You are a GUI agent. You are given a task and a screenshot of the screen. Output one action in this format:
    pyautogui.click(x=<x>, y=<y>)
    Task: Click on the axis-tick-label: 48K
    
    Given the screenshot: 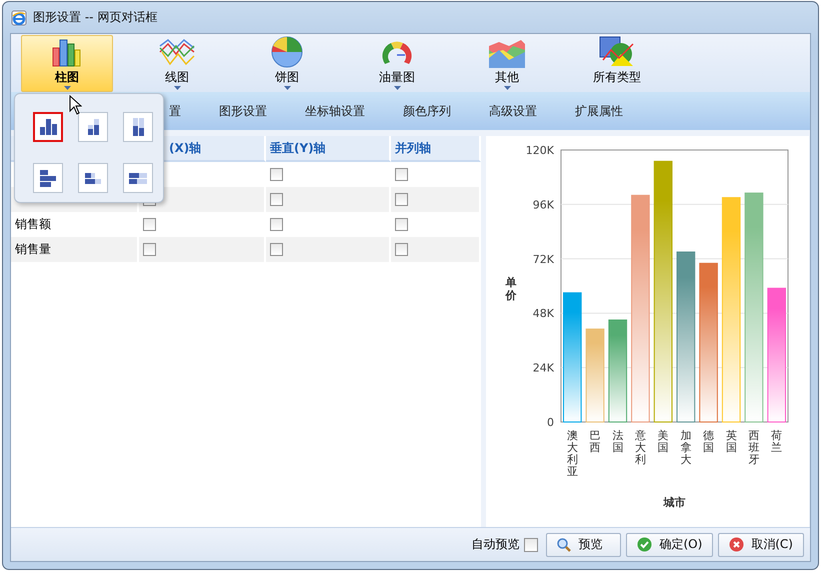 What is the action you would take?
    pyautogui.click(x=543, y=313)
    